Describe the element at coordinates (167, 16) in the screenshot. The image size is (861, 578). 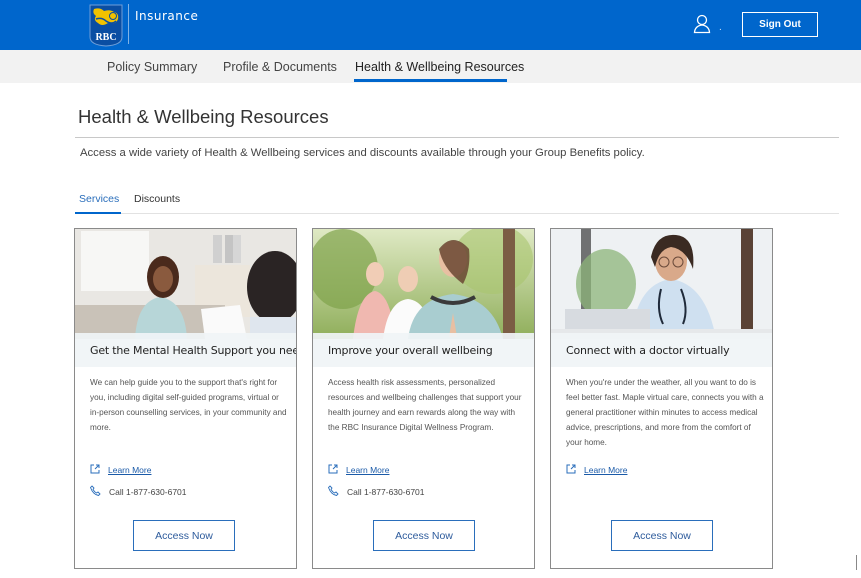
I see `brand-text: Insurance` at that location.